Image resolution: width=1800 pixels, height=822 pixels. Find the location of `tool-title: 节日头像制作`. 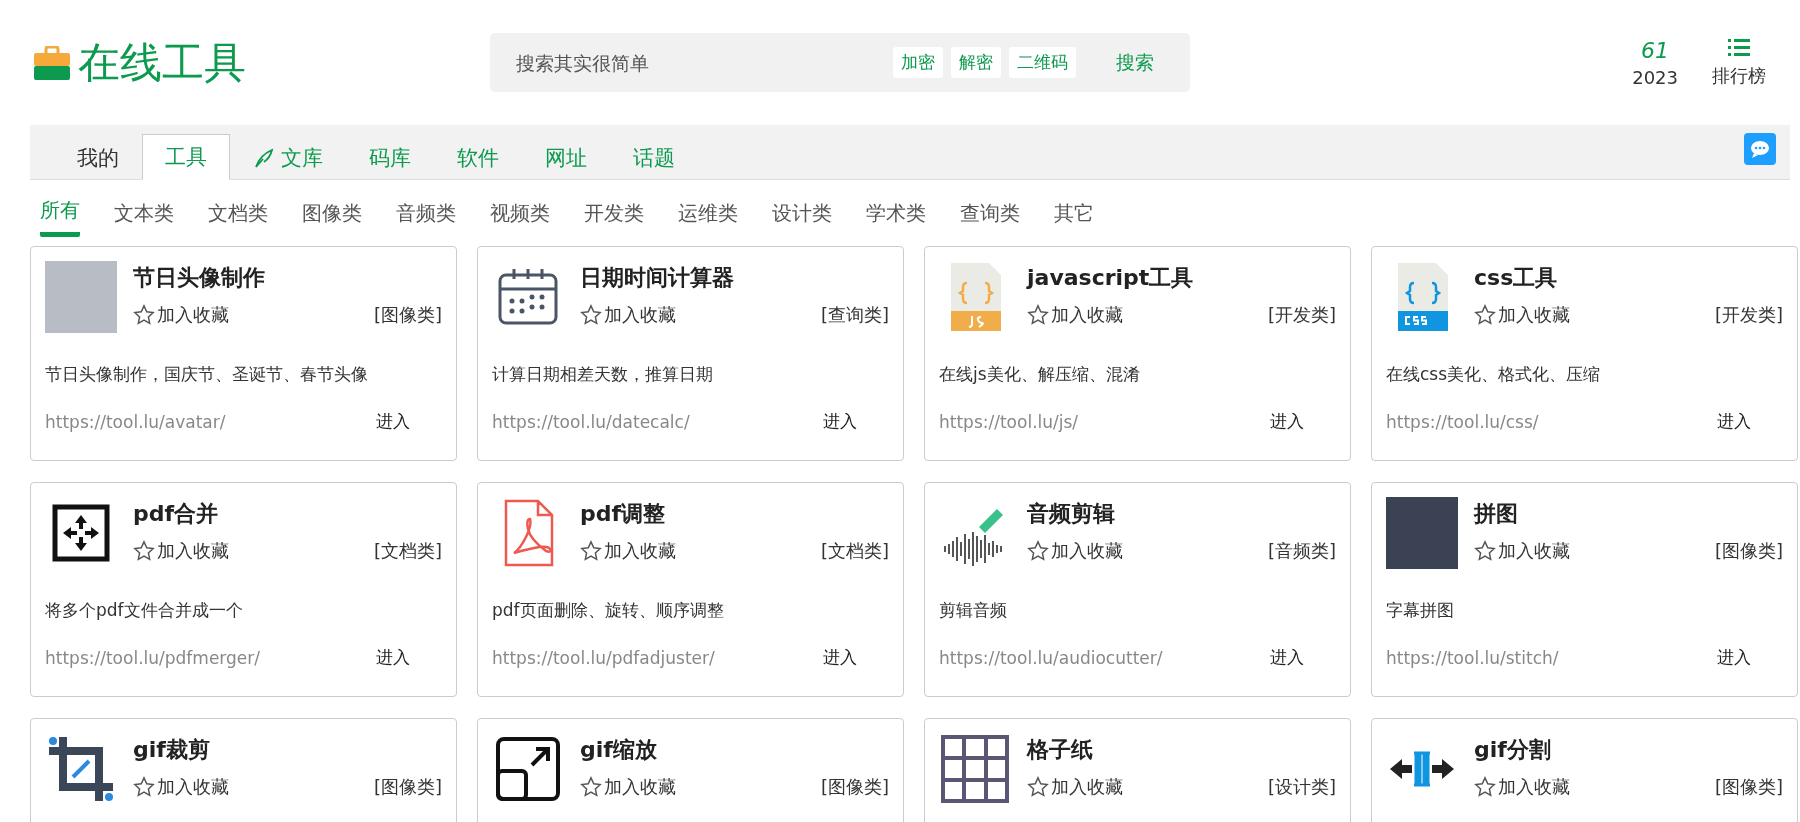

tool-title: 节日头像制作 is located at coordinates (287, 278).